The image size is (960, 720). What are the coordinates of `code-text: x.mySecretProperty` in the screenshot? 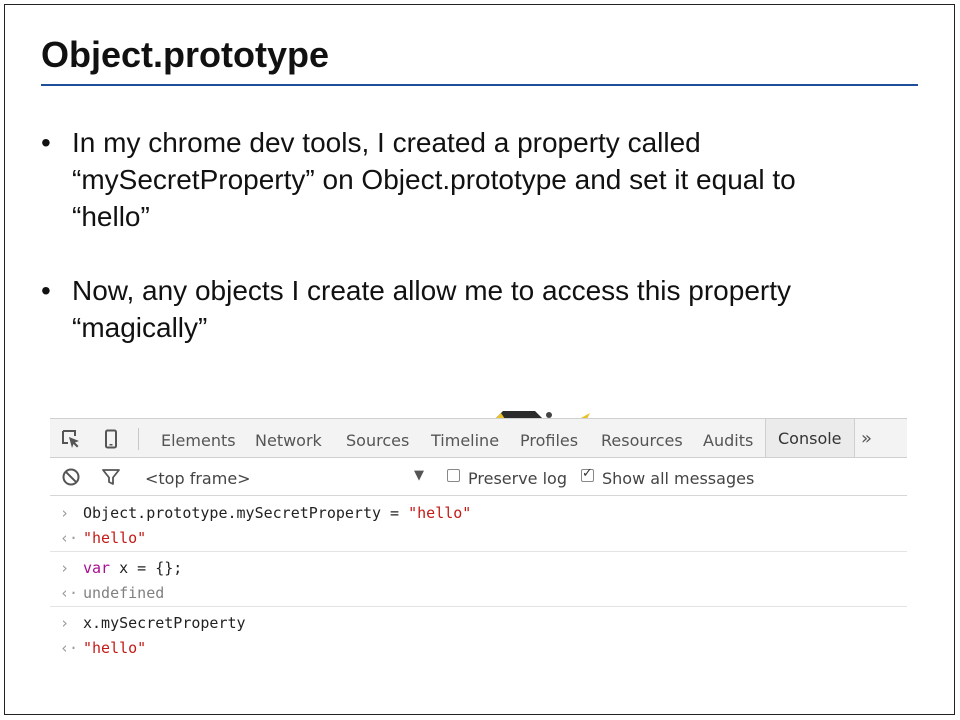 It's located at (164, 623).